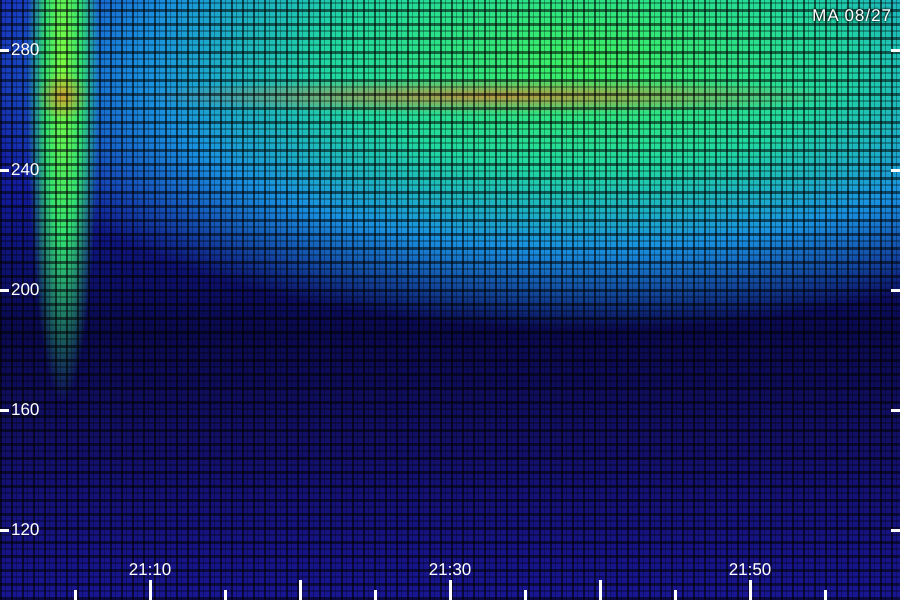 Image resolution: width=900 pixels, height=600 pixels. I want to click on axis-label: 120, so click(25, 530).